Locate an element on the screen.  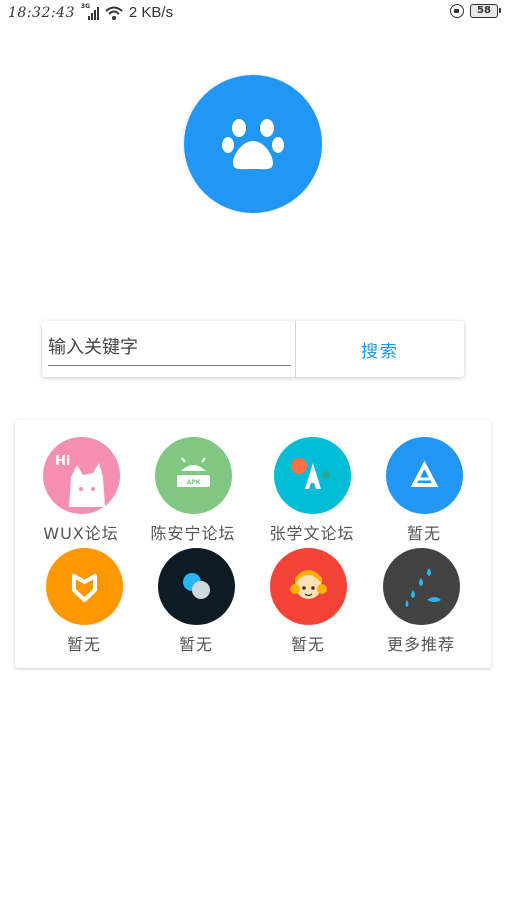
forum-item: Hi WUX论坛 is located at coordinates (81, 490).